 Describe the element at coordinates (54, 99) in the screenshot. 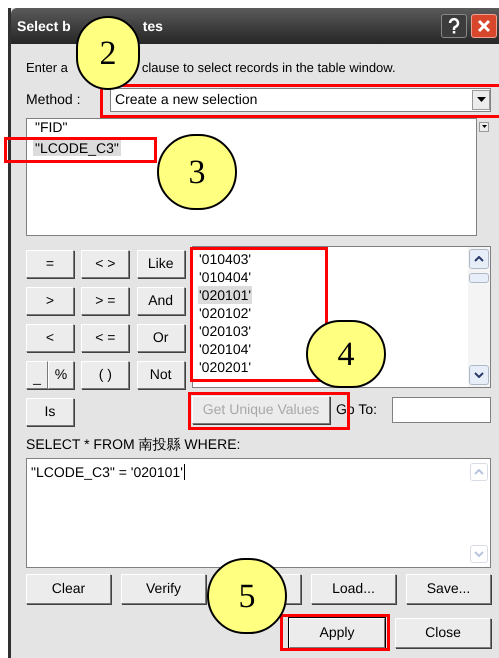

I see `method-label: Method :` at that location.